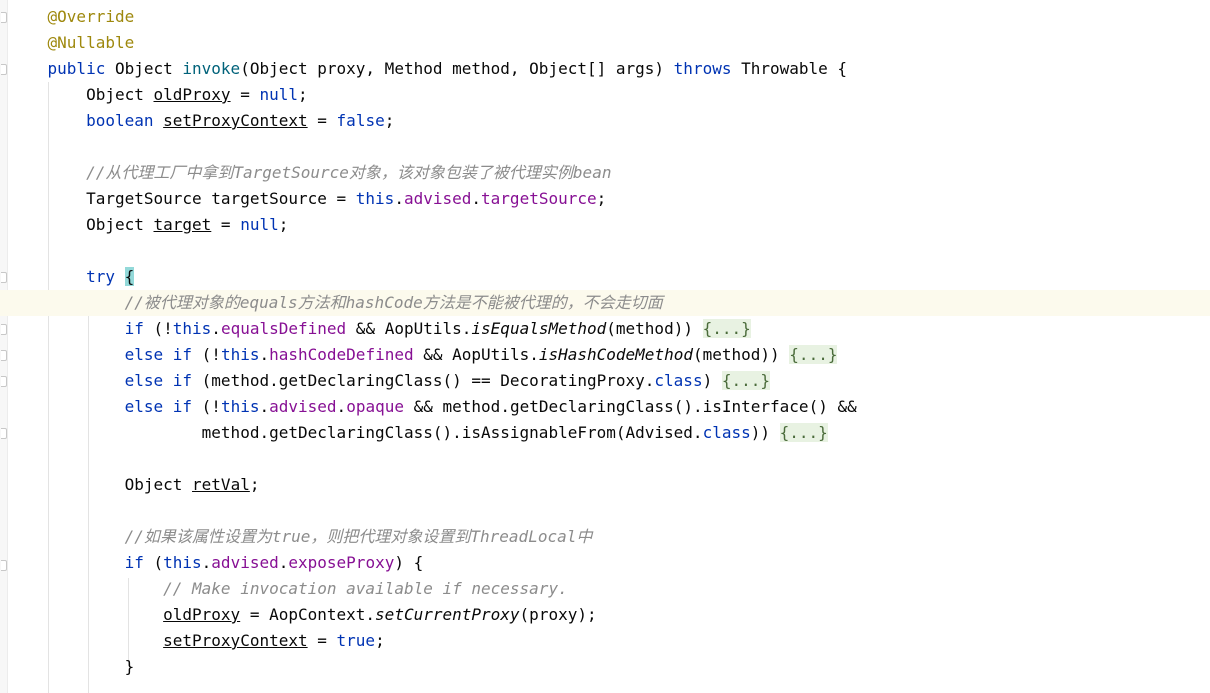  What do you see at coordinates (605, 641) in the screenshot?
I see `code-line: setProxyContext = true;` at bounding box center [605, 641].